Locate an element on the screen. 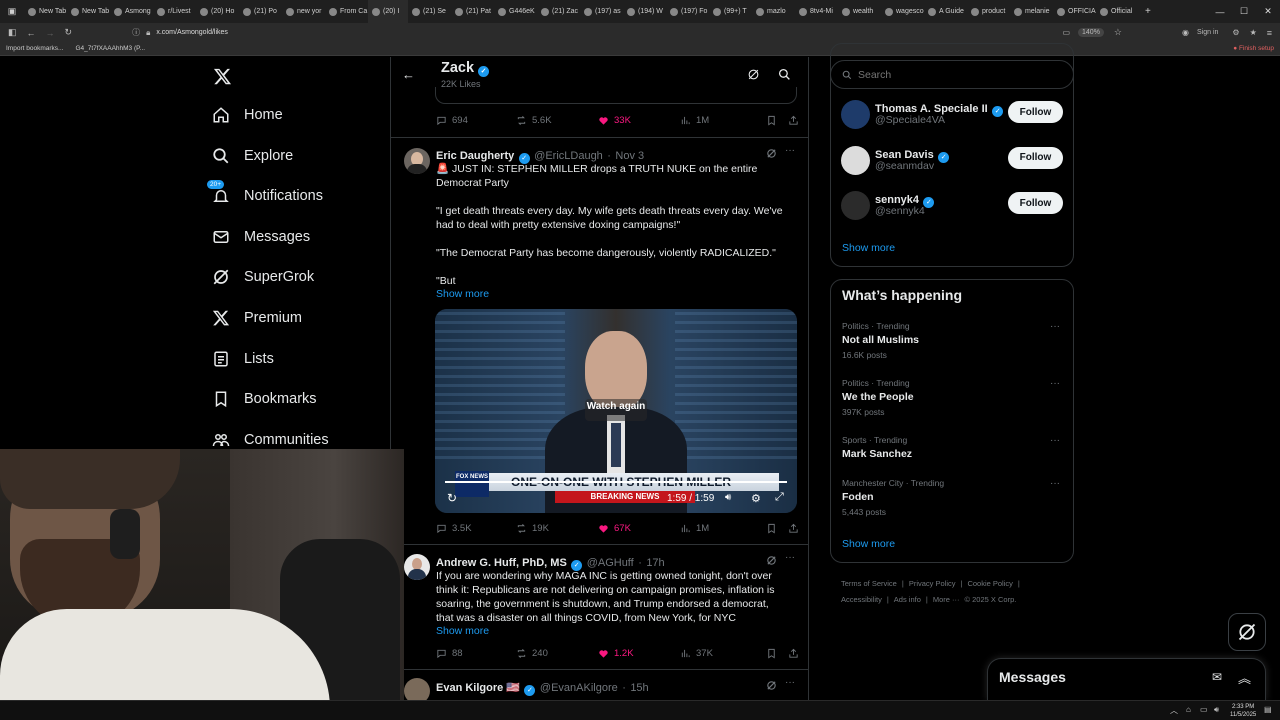  browser-tab: (21) Zac is located at coordinates (558, 11).